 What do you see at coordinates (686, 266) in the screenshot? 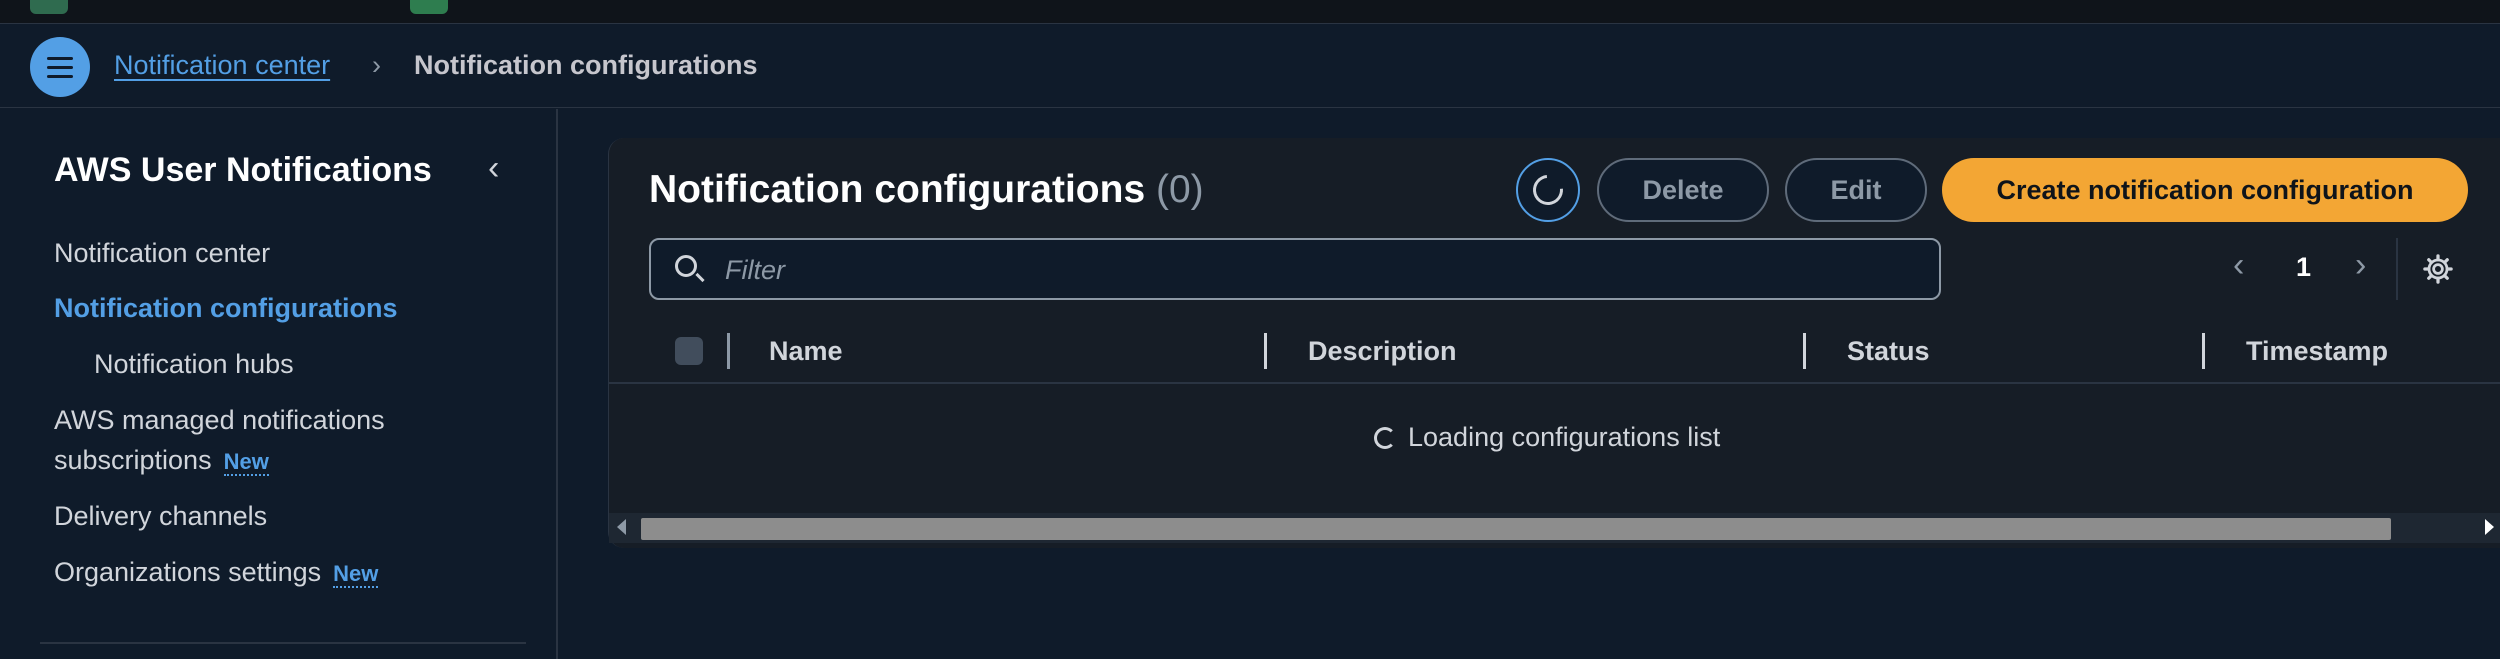
I see `search-icon` at bounding box center [686, 266].